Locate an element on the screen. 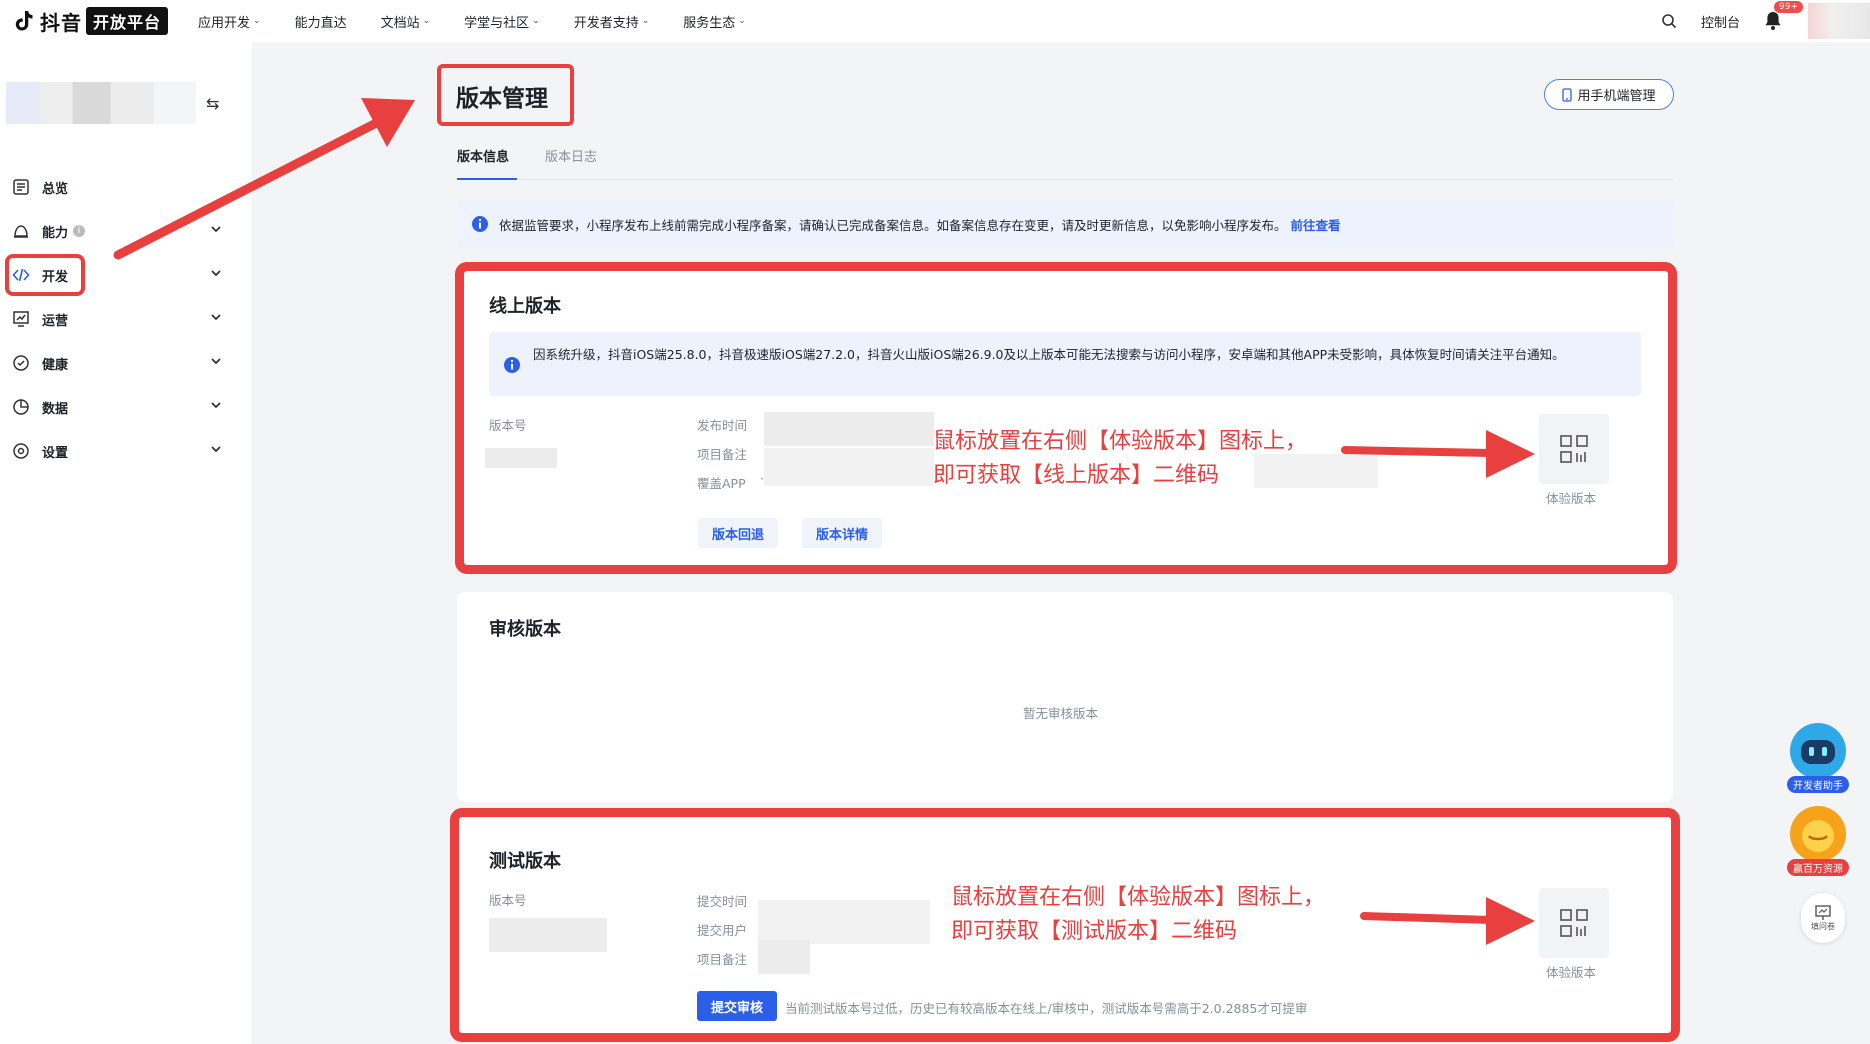  test-annotation-line1: 鼠标放置在右侧【体验版本】图标上， is located at coordinates (1138, 897).